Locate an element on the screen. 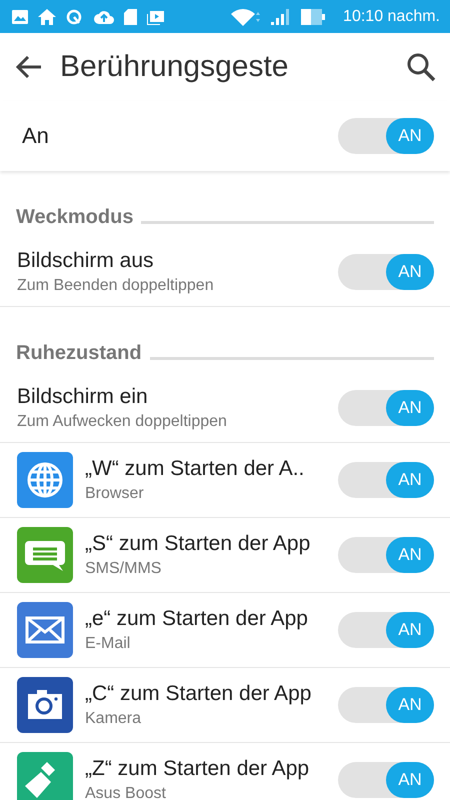 The width and height of the screenshot is (450, 800). clock-time: 10:10 nachm. is located at coordinates (391, 17).